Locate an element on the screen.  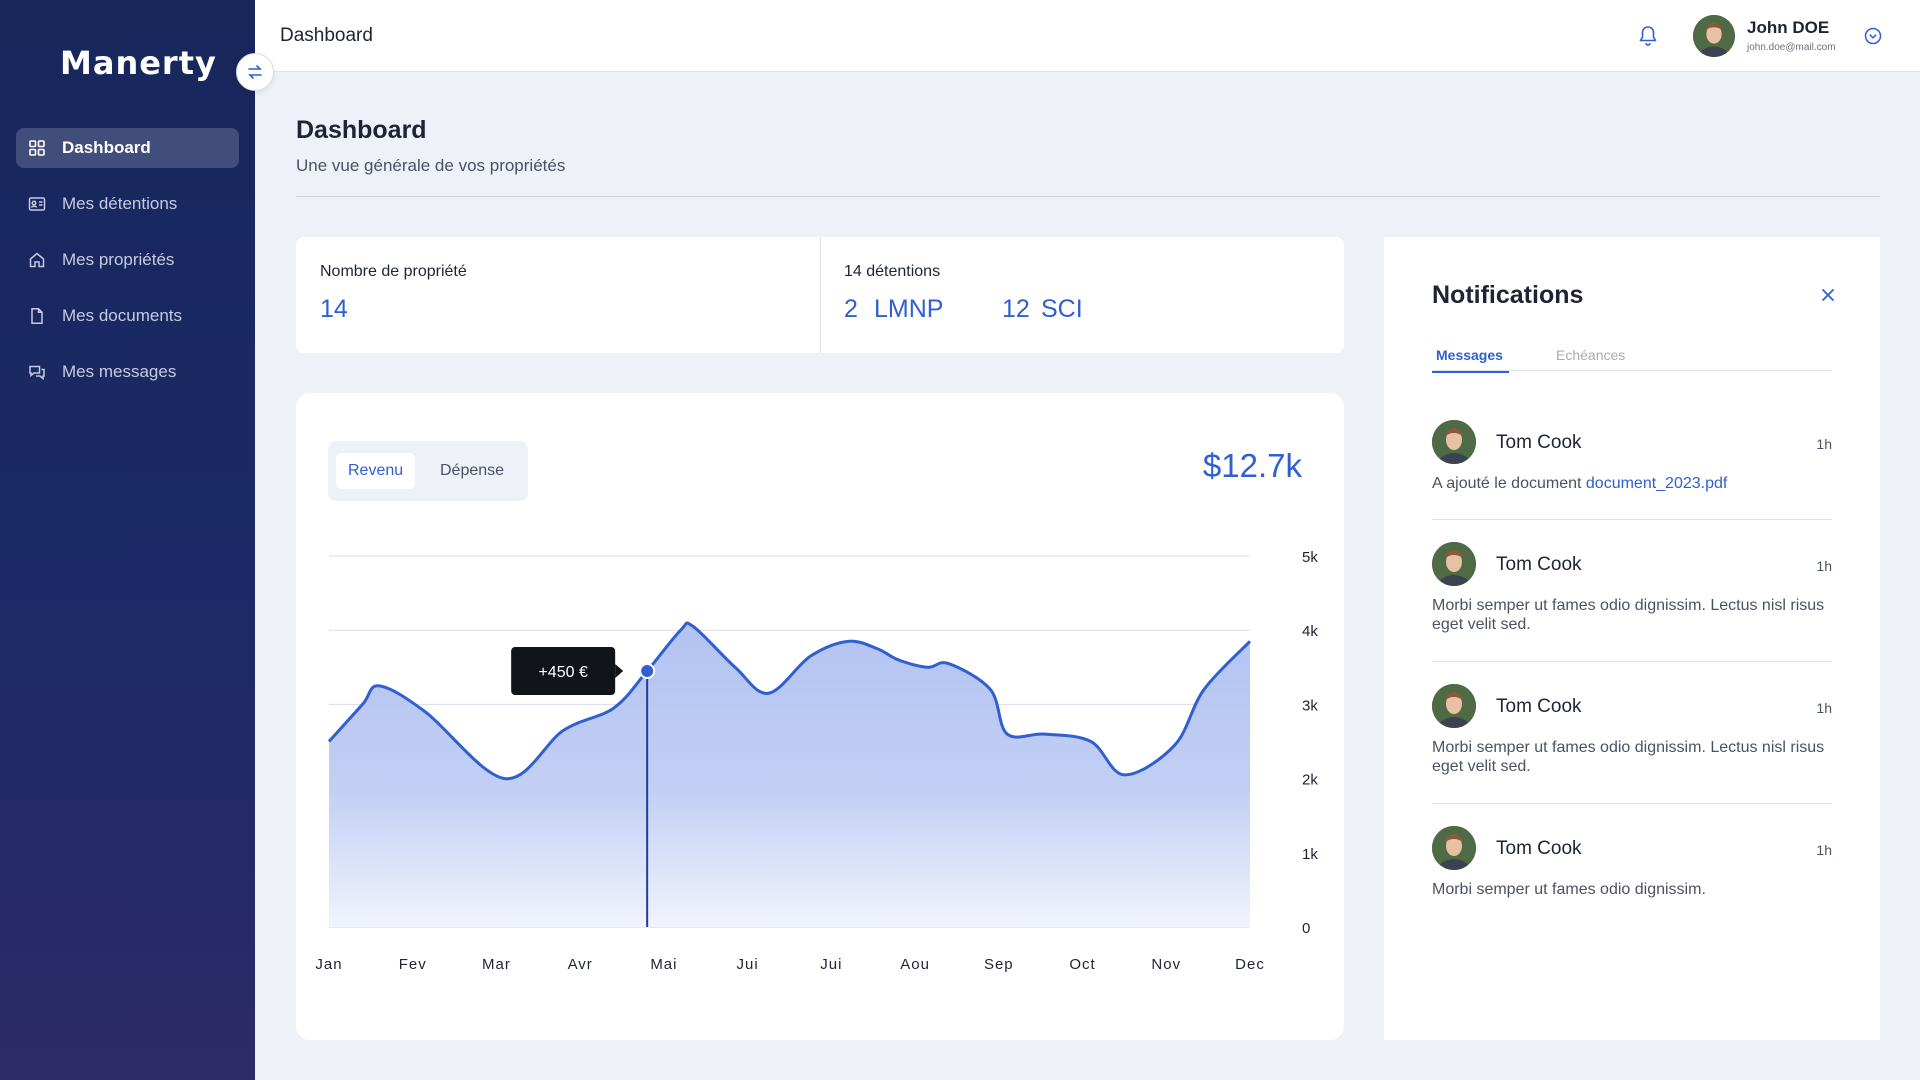
notifications-tabs: Messages Echéances is located at coordinates (1632, 357).